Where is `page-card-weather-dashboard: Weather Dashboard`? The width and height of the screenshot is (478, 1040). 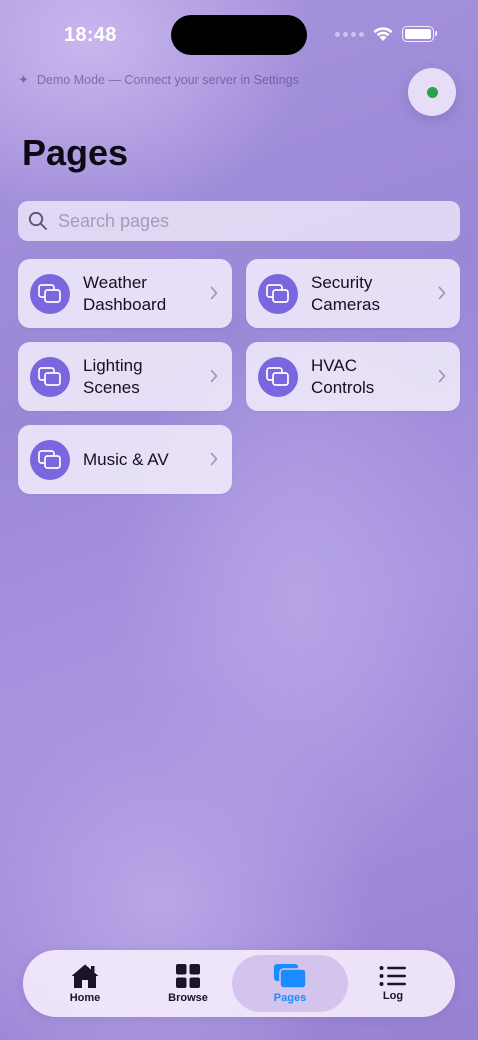
page-card-weather-dashboard: Weather Dashboard is located at coordinates (125, 293).